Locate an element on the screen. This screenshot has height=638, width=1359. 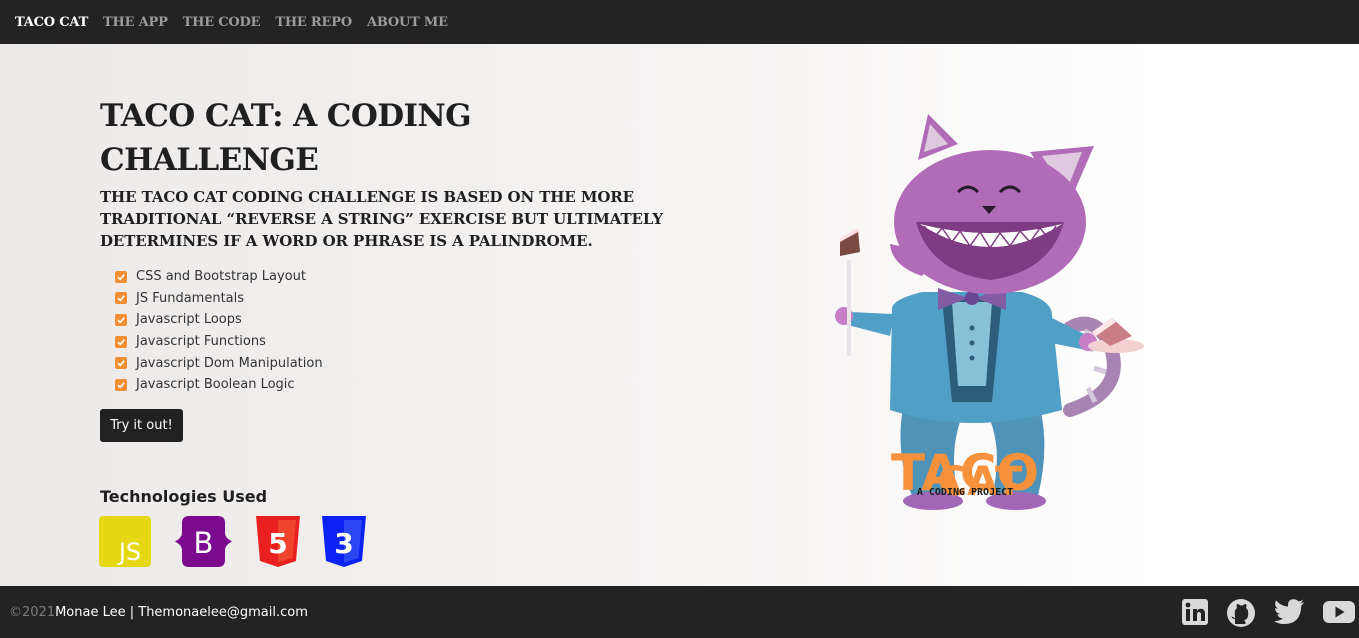
feature-label: Javascript Dom Manipulation is located at coordinates (229, 363).